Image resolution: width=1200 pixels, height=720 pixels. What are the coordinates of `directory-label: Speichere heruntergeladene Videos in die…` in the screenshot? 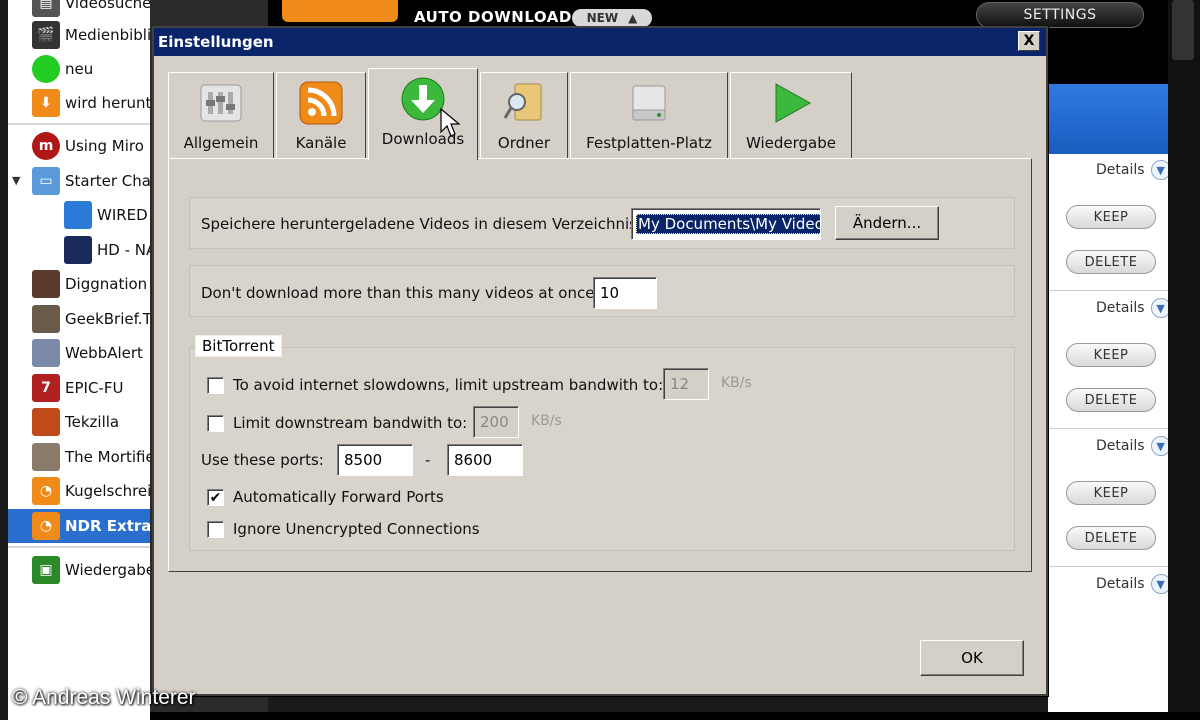 It's located at (421, 224).